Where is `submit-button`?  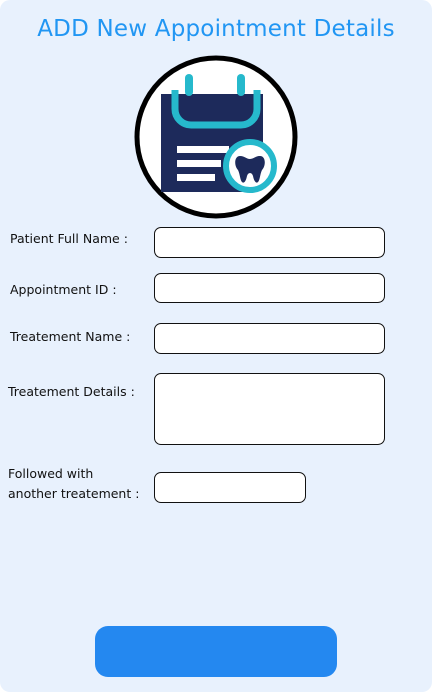
submit-button is located at coordinates (216, 651).